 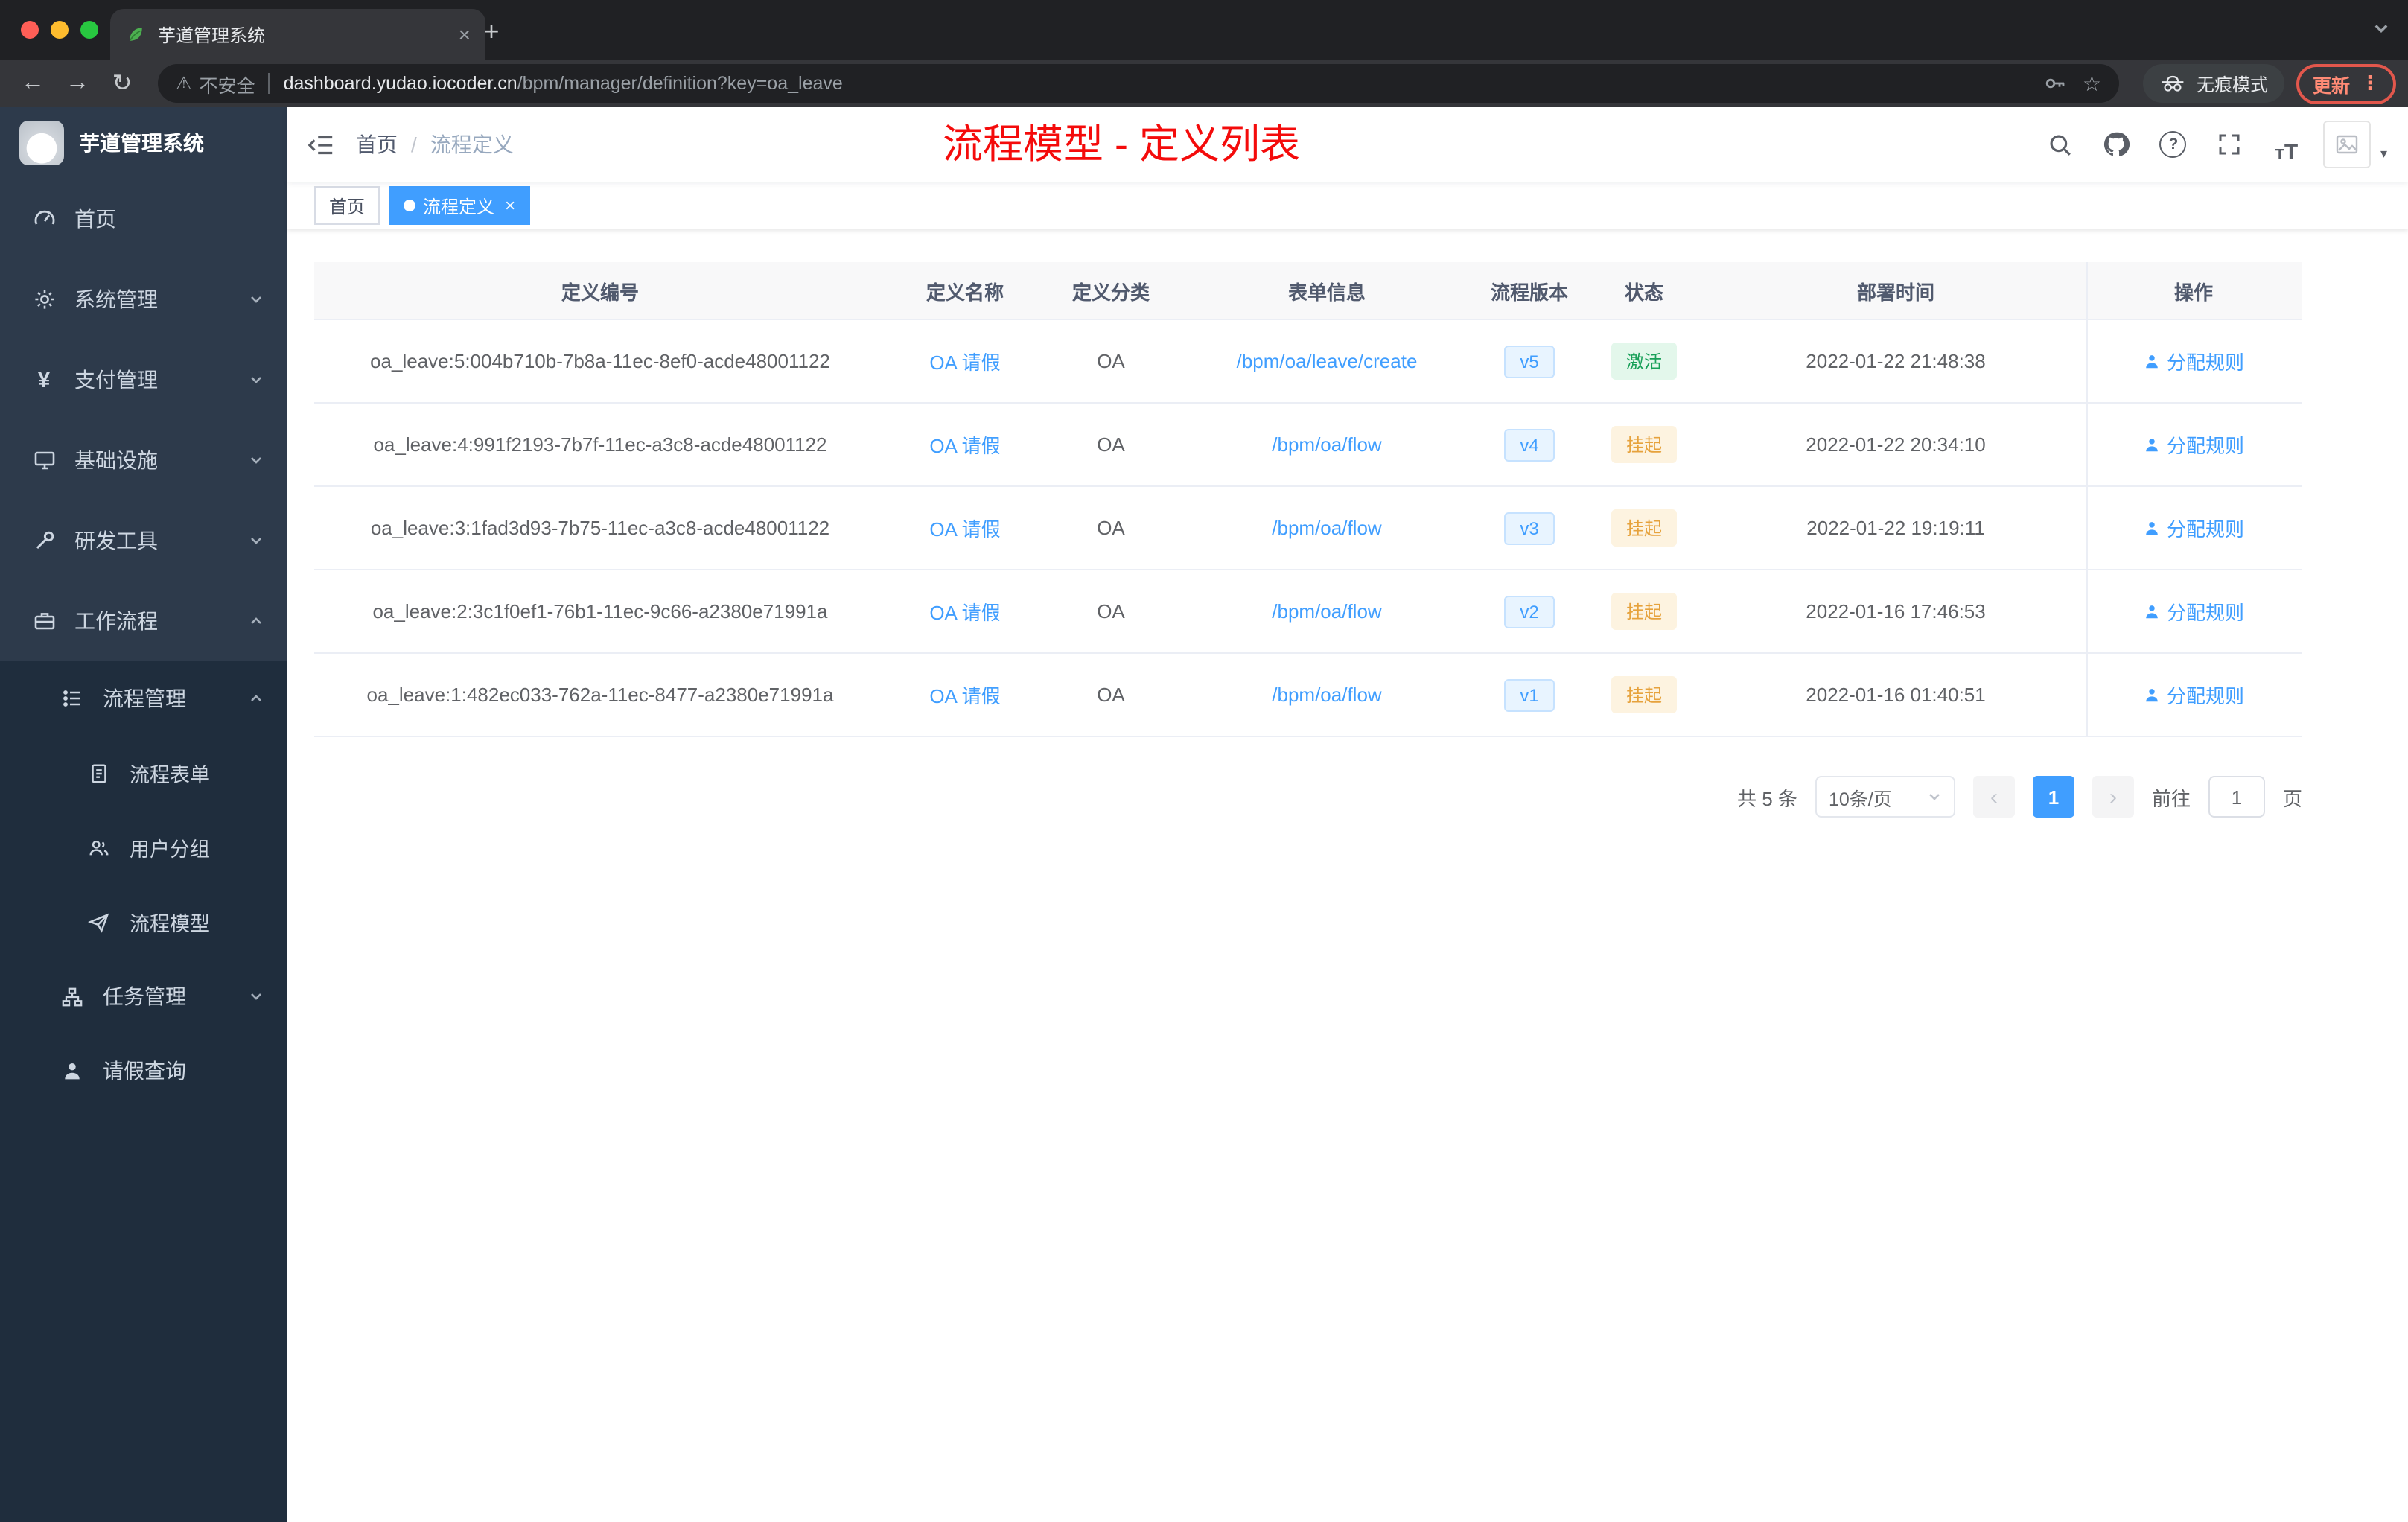 I want to click on browser-menu-icon: ⋮, so click(x=2370, y=83).